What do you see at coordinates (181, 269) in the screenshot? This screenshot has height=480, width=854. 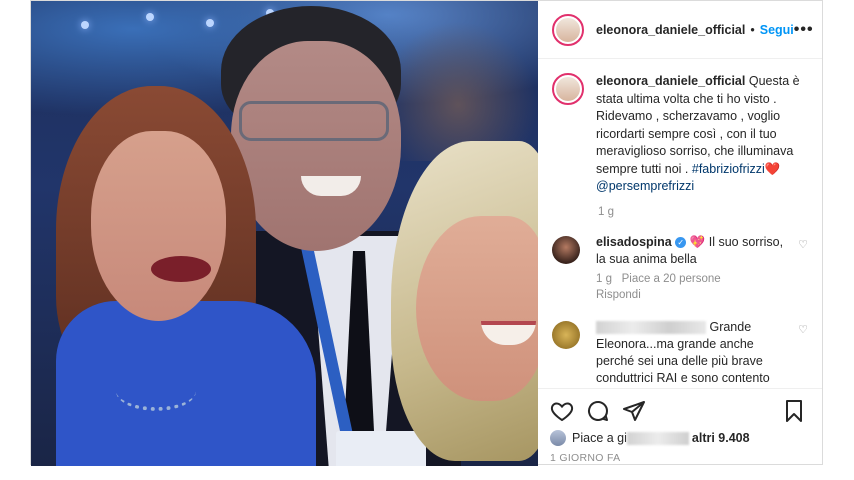 I see `left-woman-lips` at bounding box center [181, 269].